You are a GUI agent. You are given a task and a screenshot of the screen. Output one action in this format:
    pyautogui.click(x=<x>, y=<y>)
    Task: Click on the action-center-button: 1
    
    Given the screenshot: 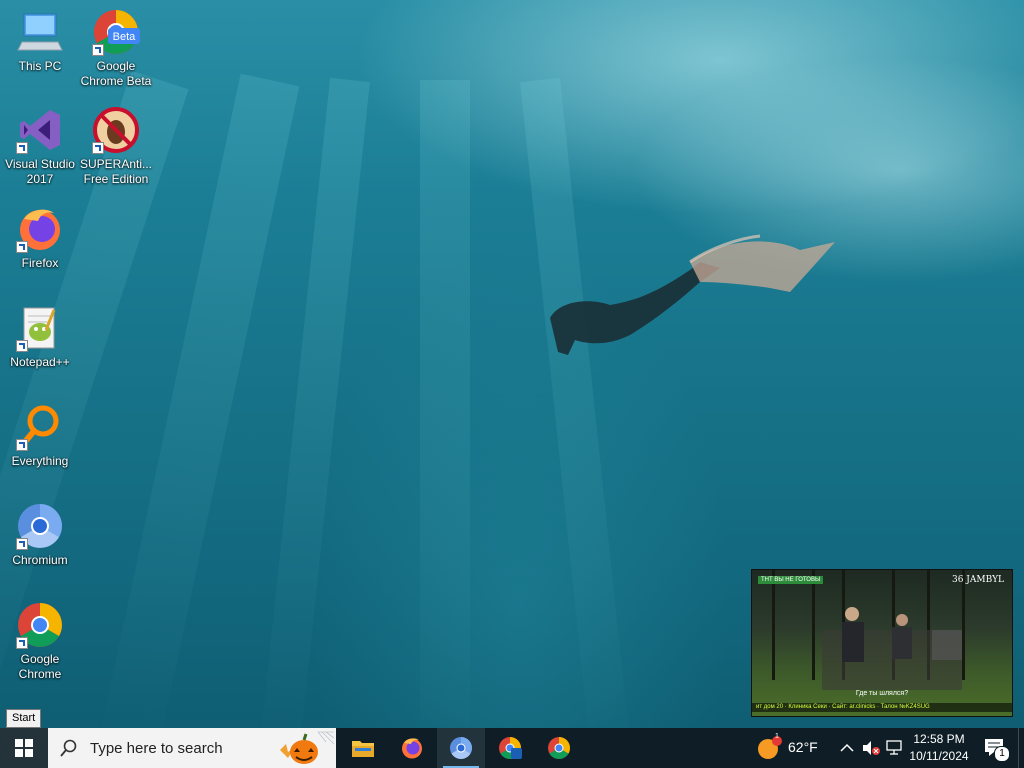 What is the action you would take?
    pyautogui.click(x=998, y=748)
    